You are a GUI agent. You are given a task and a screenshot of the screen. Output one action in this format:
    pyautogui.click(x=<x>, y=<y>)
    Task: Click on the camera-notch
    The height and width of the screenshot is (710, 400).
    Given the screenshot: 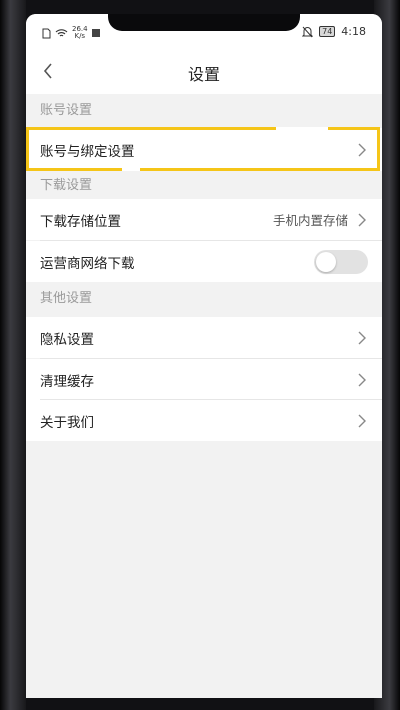 What is the action you would take?
    pyautogui.click(x=204, y=22)
    